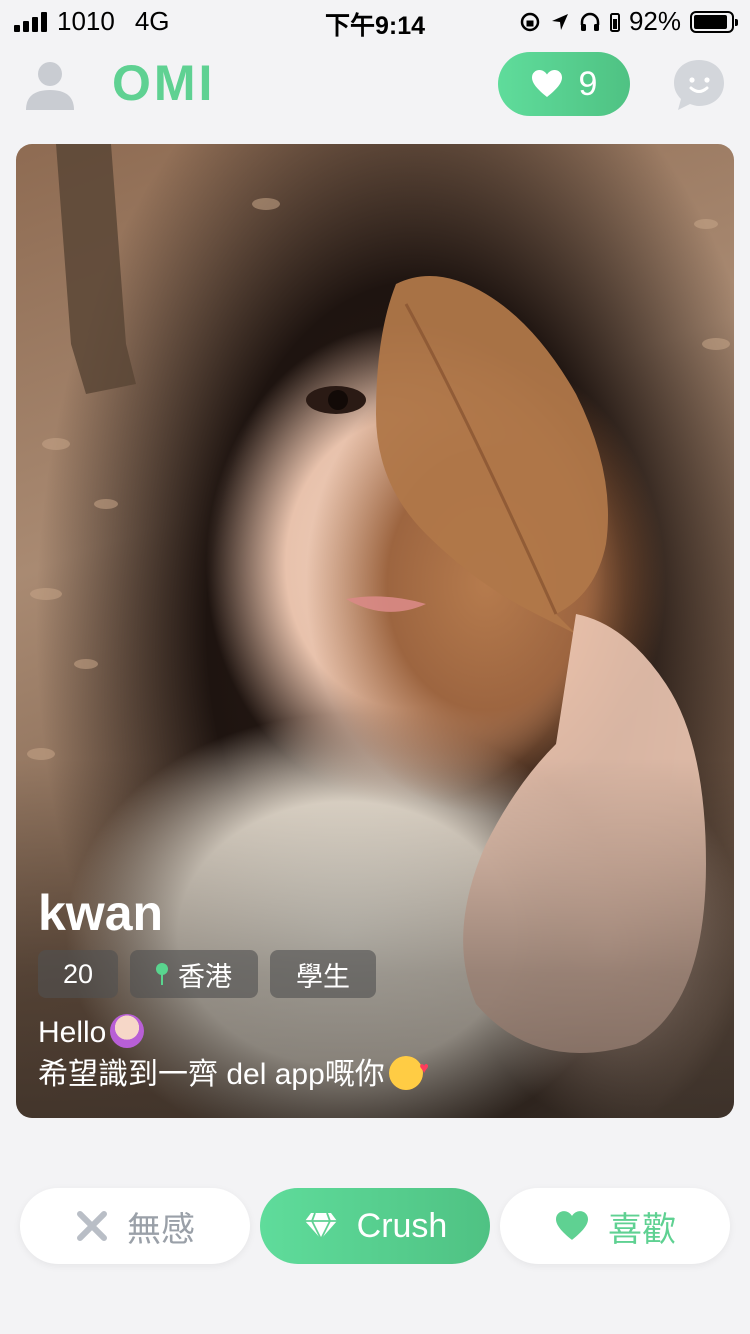 The height and width of the screenshot is (1334, 750). I want to click on age-value: 20, so click(78, 973).